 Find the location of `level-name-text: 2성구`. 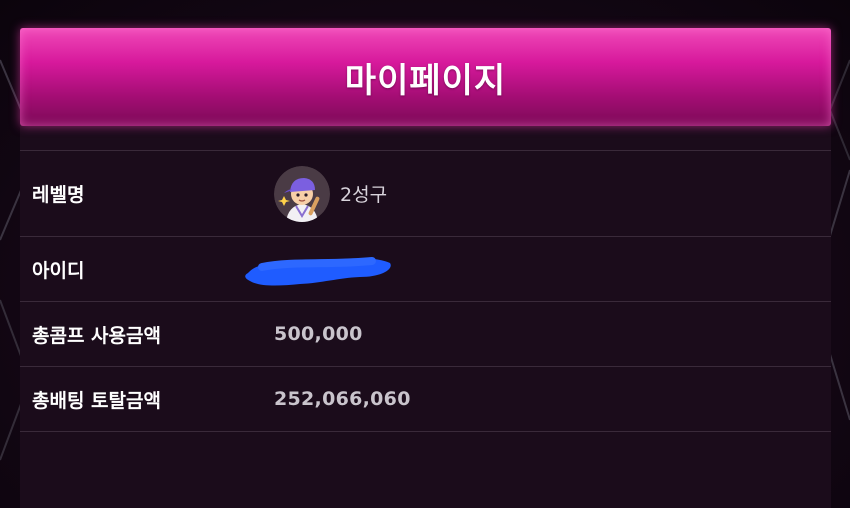

level-name-text: 2성구 is located at coordinates (364, 195).